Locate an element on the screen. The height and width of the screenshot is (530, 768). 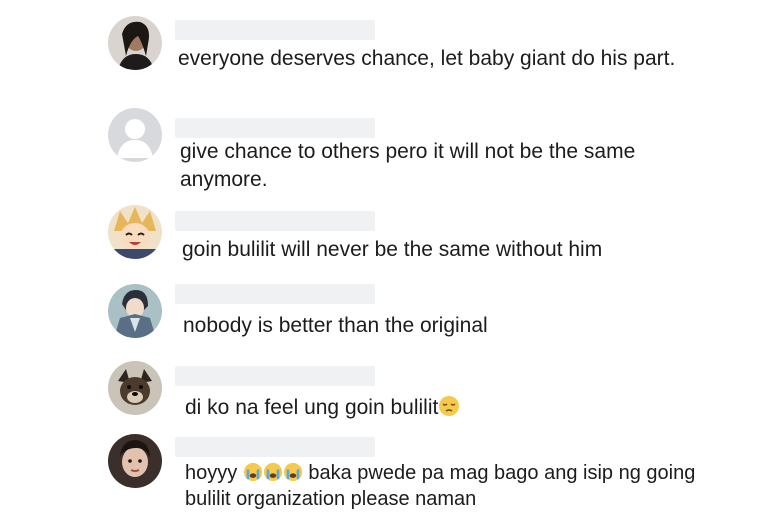
comment-text: di ko na feel ung goin bulilit is located at coordinates (445, 408).